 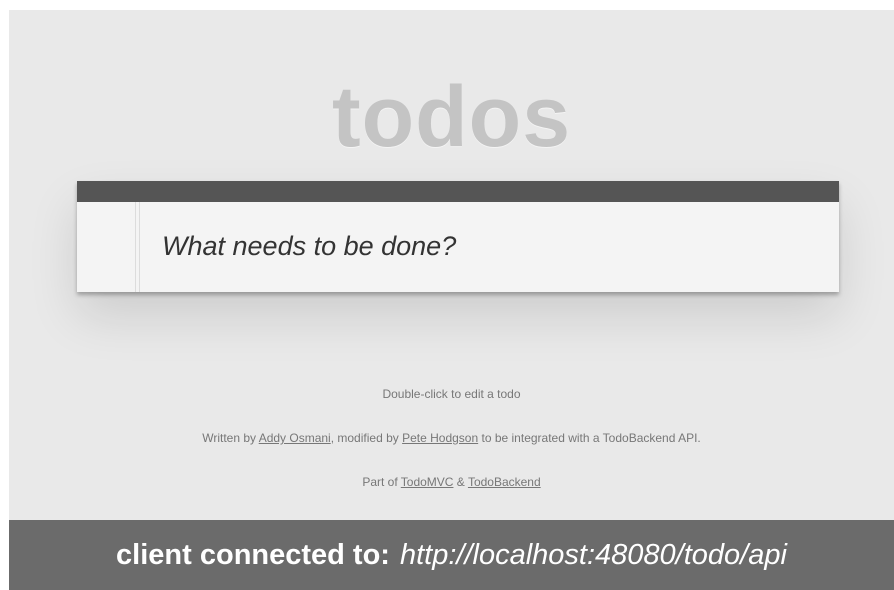 What do you see at coordinates (137, 247) in the screenshot?
I see `margin-line` at bounding box center [137, 247].